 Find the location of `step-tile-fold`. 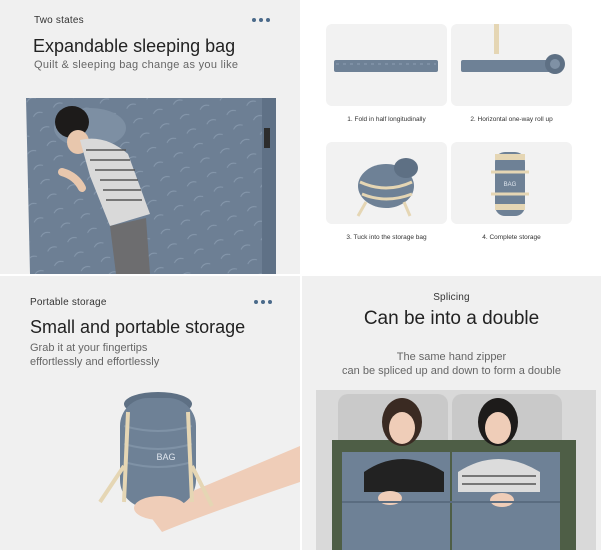

step-tile-fold is located at coordinates (386, 65).